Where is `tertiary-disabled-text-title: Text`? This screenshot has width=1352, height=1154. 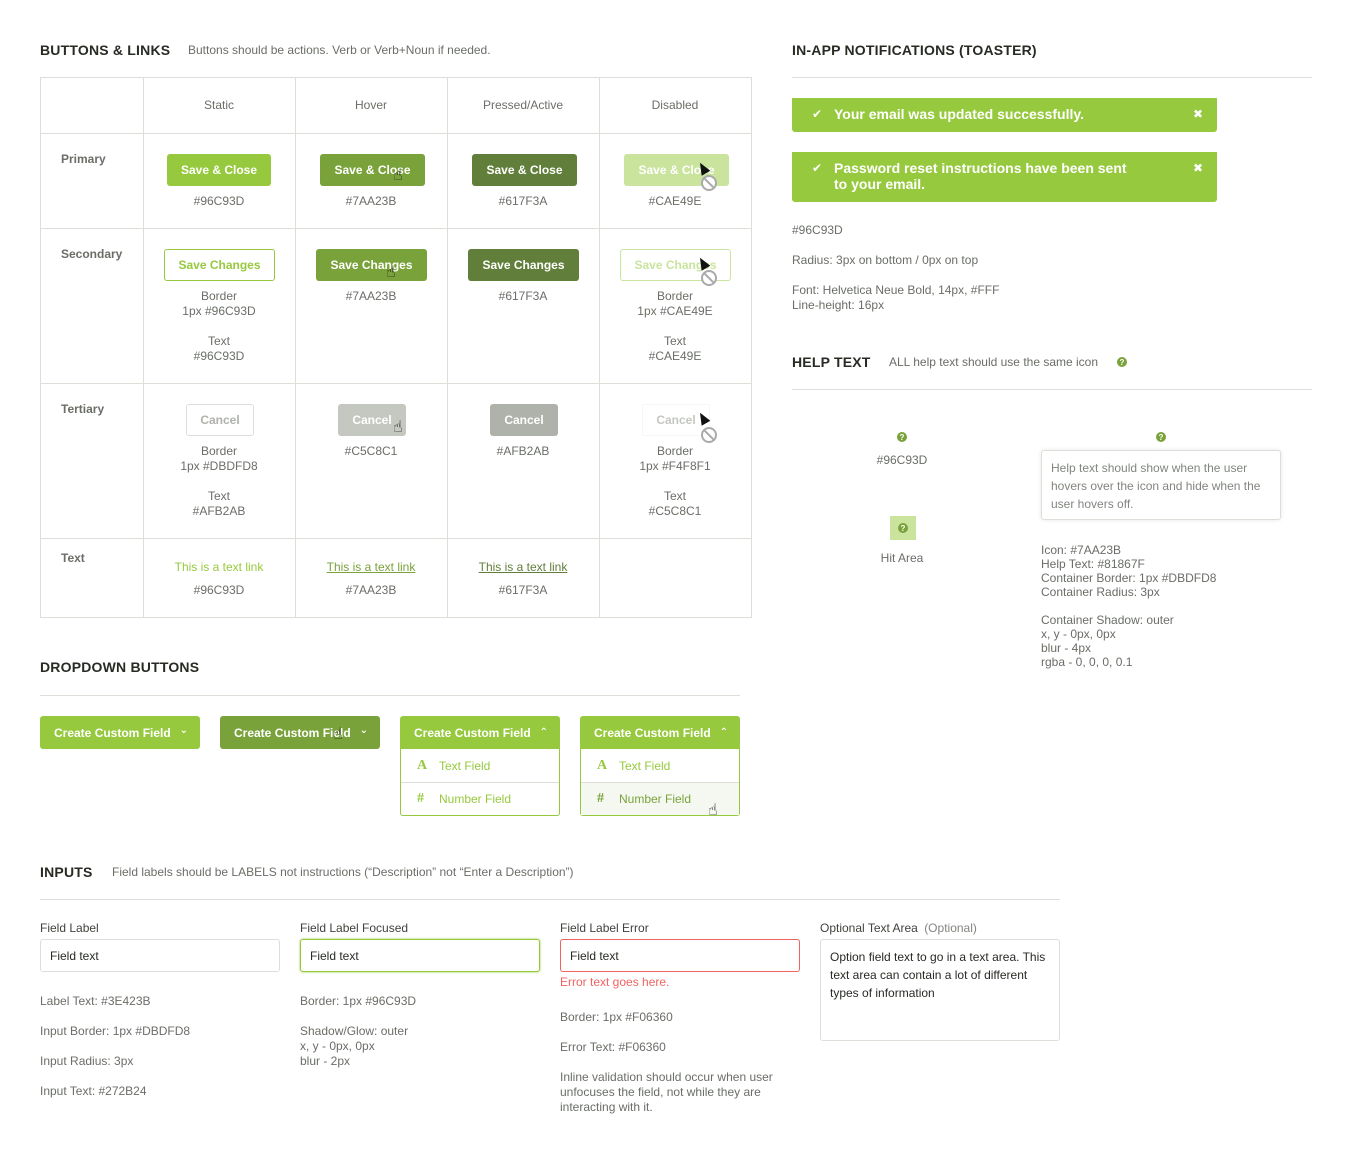 tertiary-disabled-text-title: Text is located at coordinates (674, 496).